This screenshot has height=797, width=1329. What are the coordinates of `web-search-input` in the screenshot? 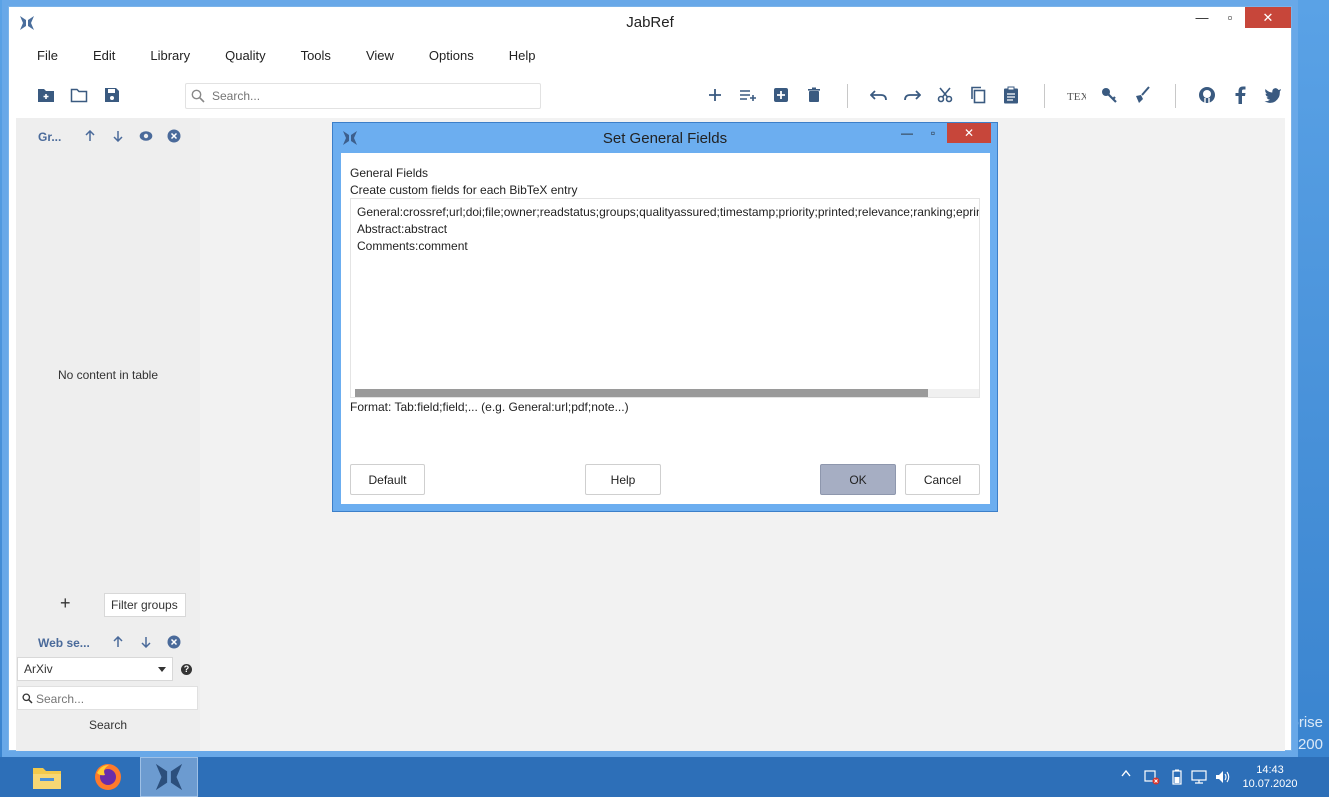 It's located at (111, 699).